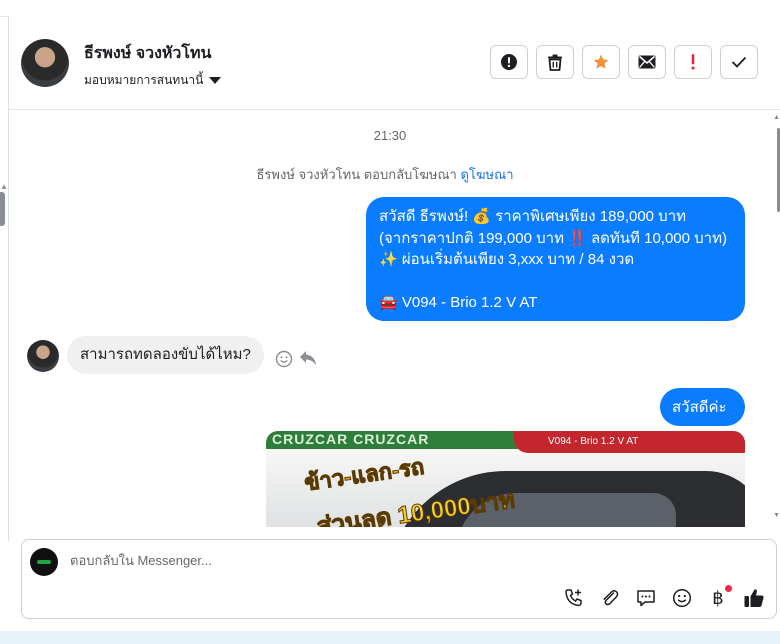 The image size is (780, 644). What do you see at coordinates (394, 63) in the screenshot?
I see `conversation-header: ธีรพงษ์ จวงหัวโทน มอบหมายการสนทนานี้` at bounding box center [394, 63].